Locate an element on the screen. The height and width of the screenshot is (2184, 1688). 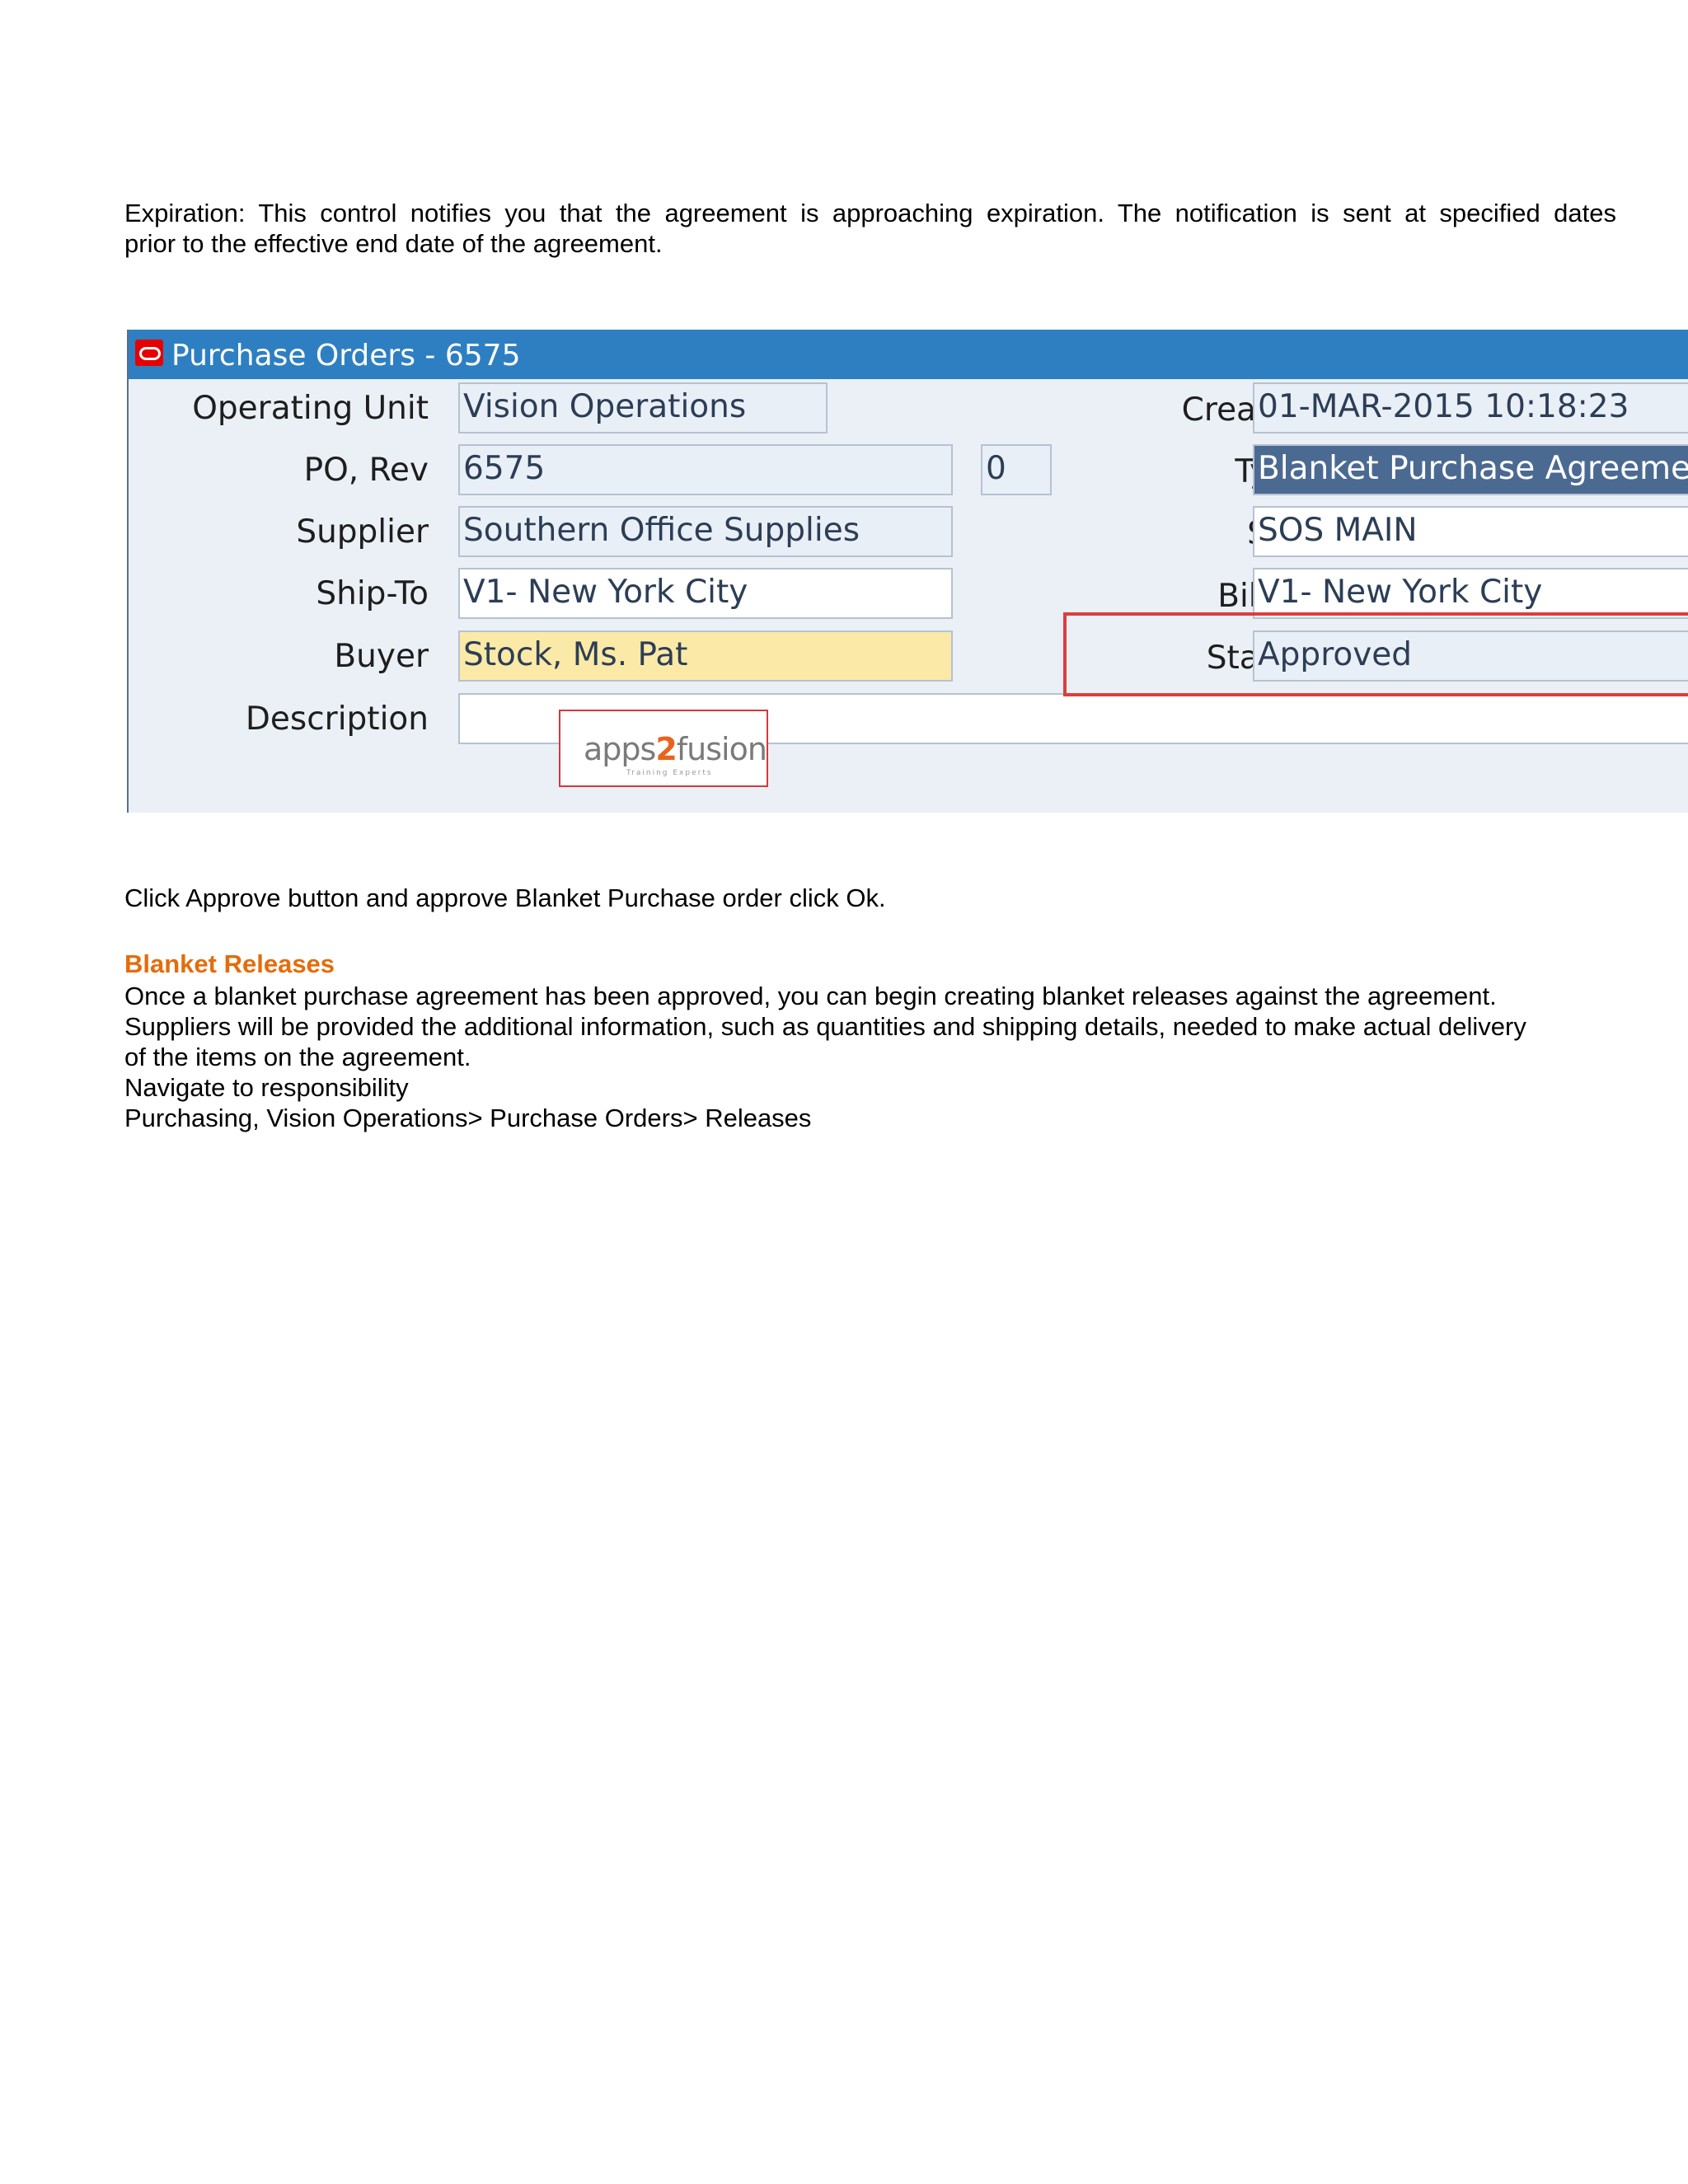
ship-to-label: Ship-To is located at coordinates (372, 593).